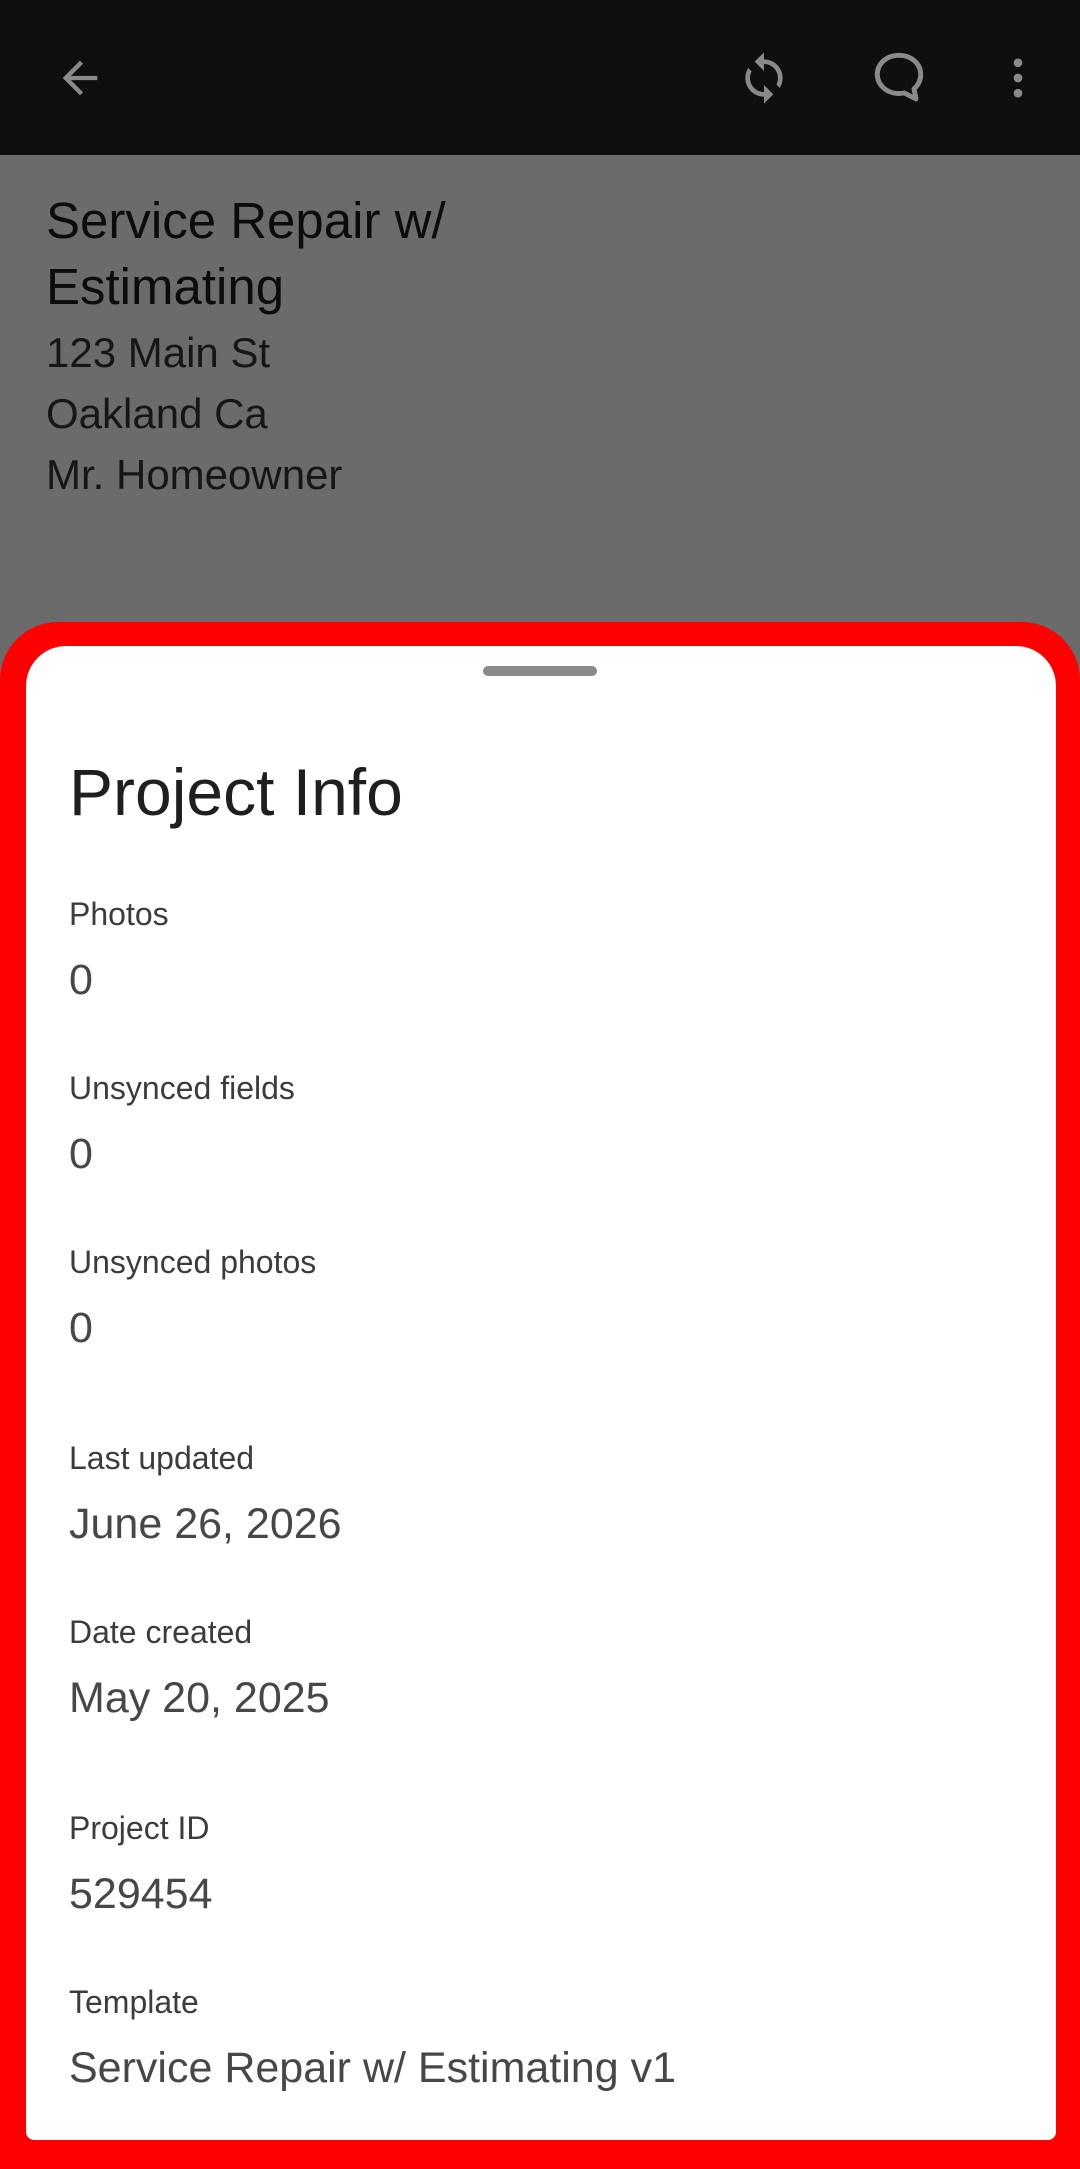 The image size is (1080, 2169). Describe the element at coordinates (139, 1828) in the screenshot. I see `project-id-label: Project ID` at that location.